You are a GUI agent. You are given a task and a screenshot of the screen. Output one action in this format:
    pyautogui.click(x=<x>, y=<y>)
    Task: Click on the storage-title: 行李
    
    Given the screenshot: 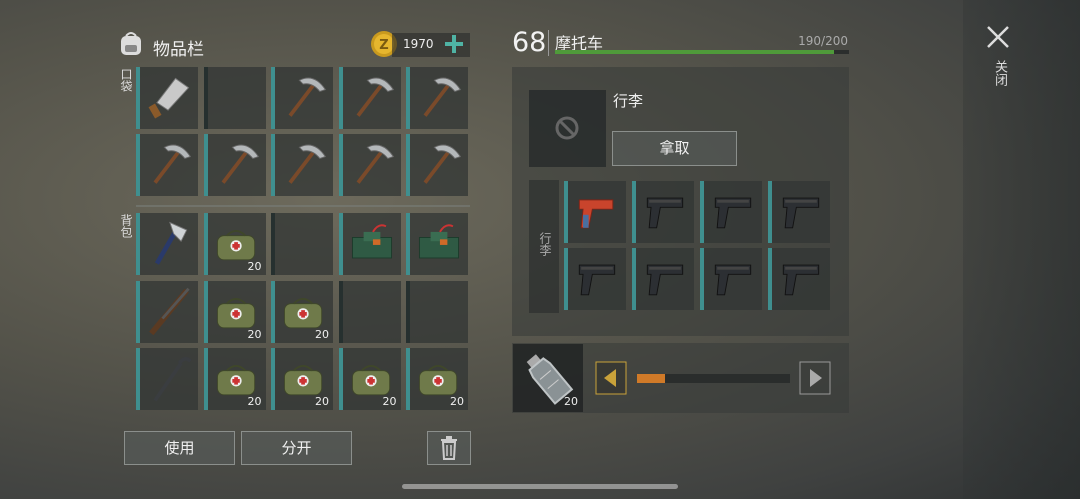 What is the action you would take?
    pyautogui.click(x=628, y=101)
    